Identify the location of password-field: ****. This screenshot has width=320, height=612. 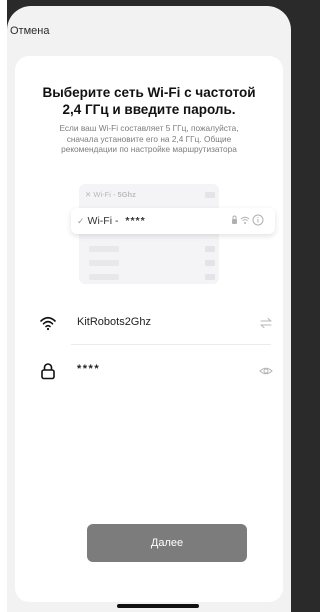
(88, 369).